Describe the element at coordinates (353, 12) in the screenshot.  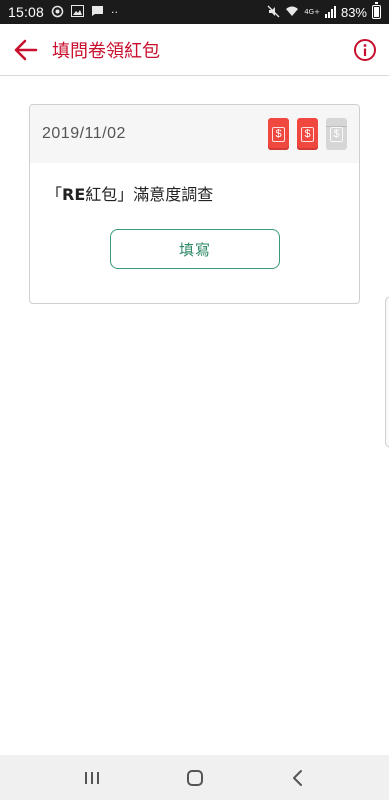
I see `battery-percent: 83%` at that location.